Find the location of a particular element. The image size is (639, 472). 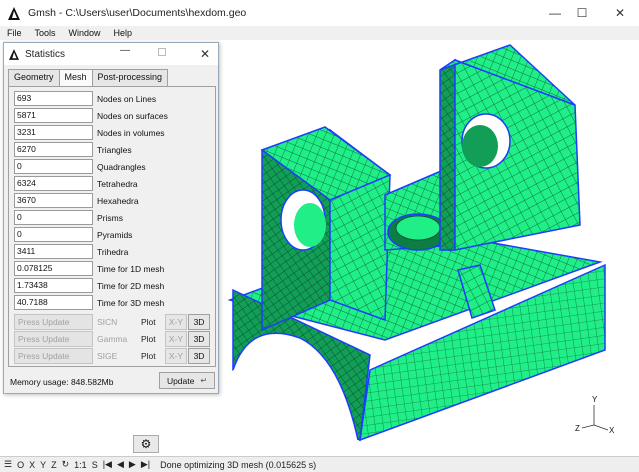

view-o-button: O is located at coordinates (20, 465).